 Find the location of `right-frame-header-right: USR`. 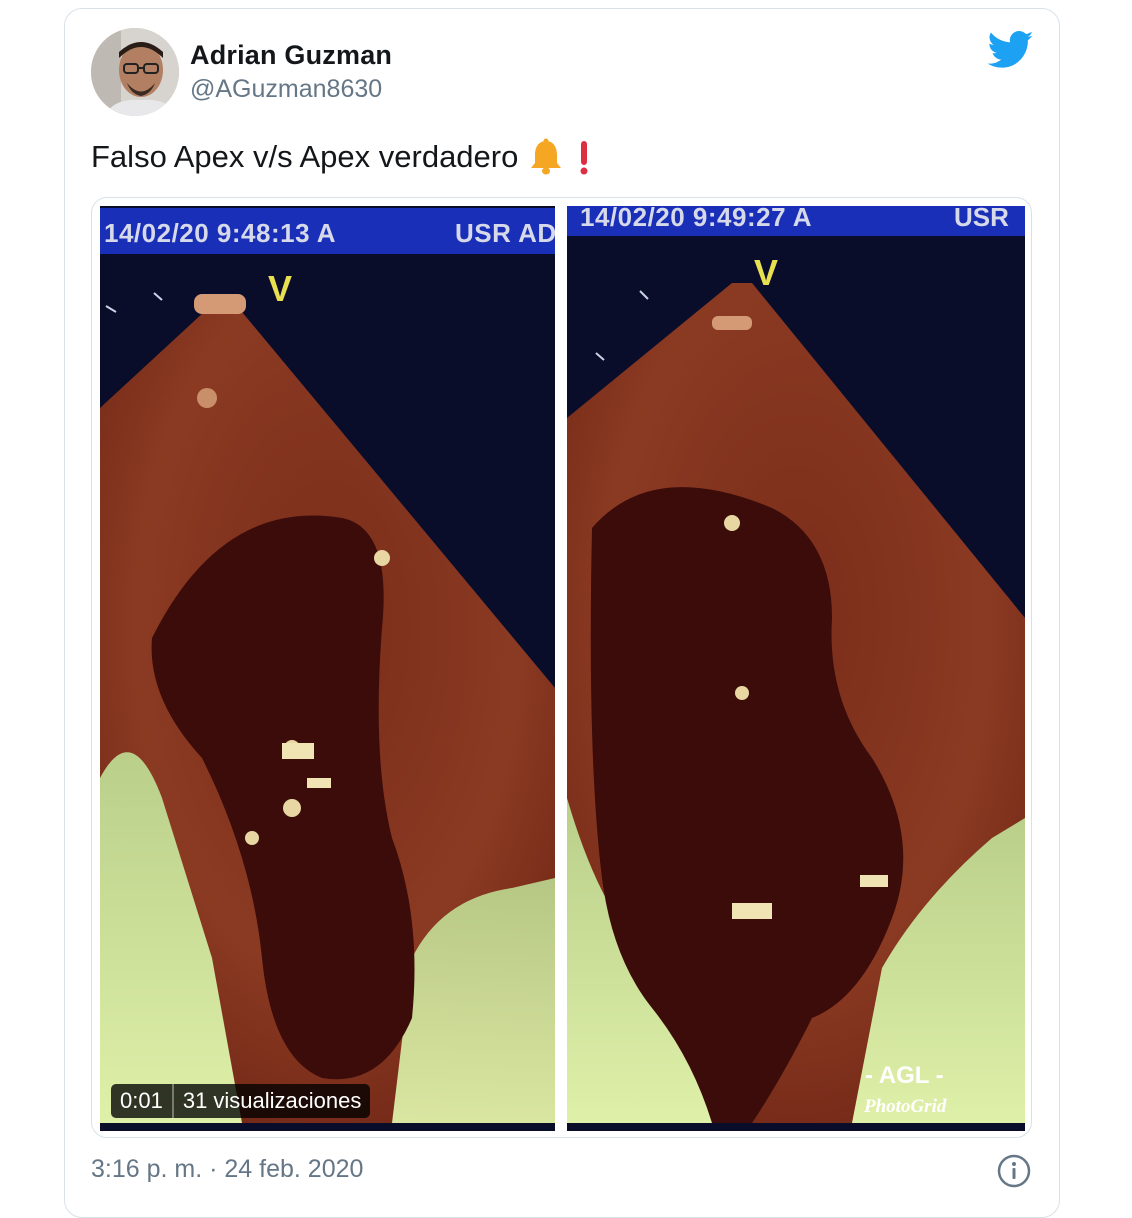

right-frame-header-right: USR is located at coordinates (981, 217).